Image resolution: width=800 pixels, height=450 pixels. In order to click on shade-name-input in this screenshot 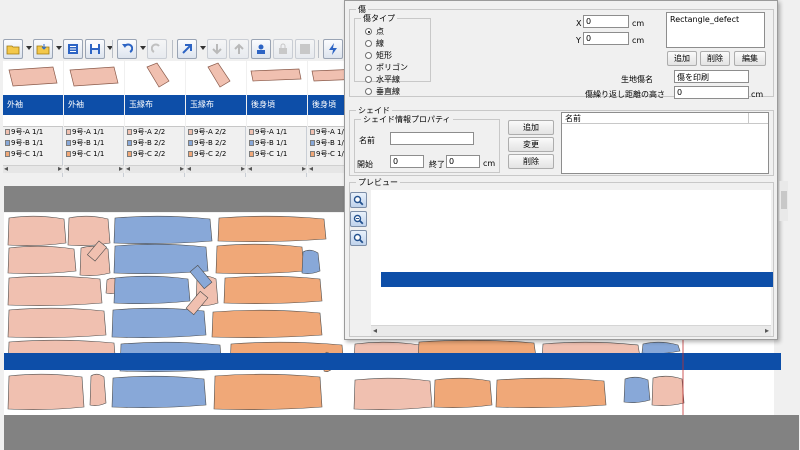, I will do `click(432, 138)`.